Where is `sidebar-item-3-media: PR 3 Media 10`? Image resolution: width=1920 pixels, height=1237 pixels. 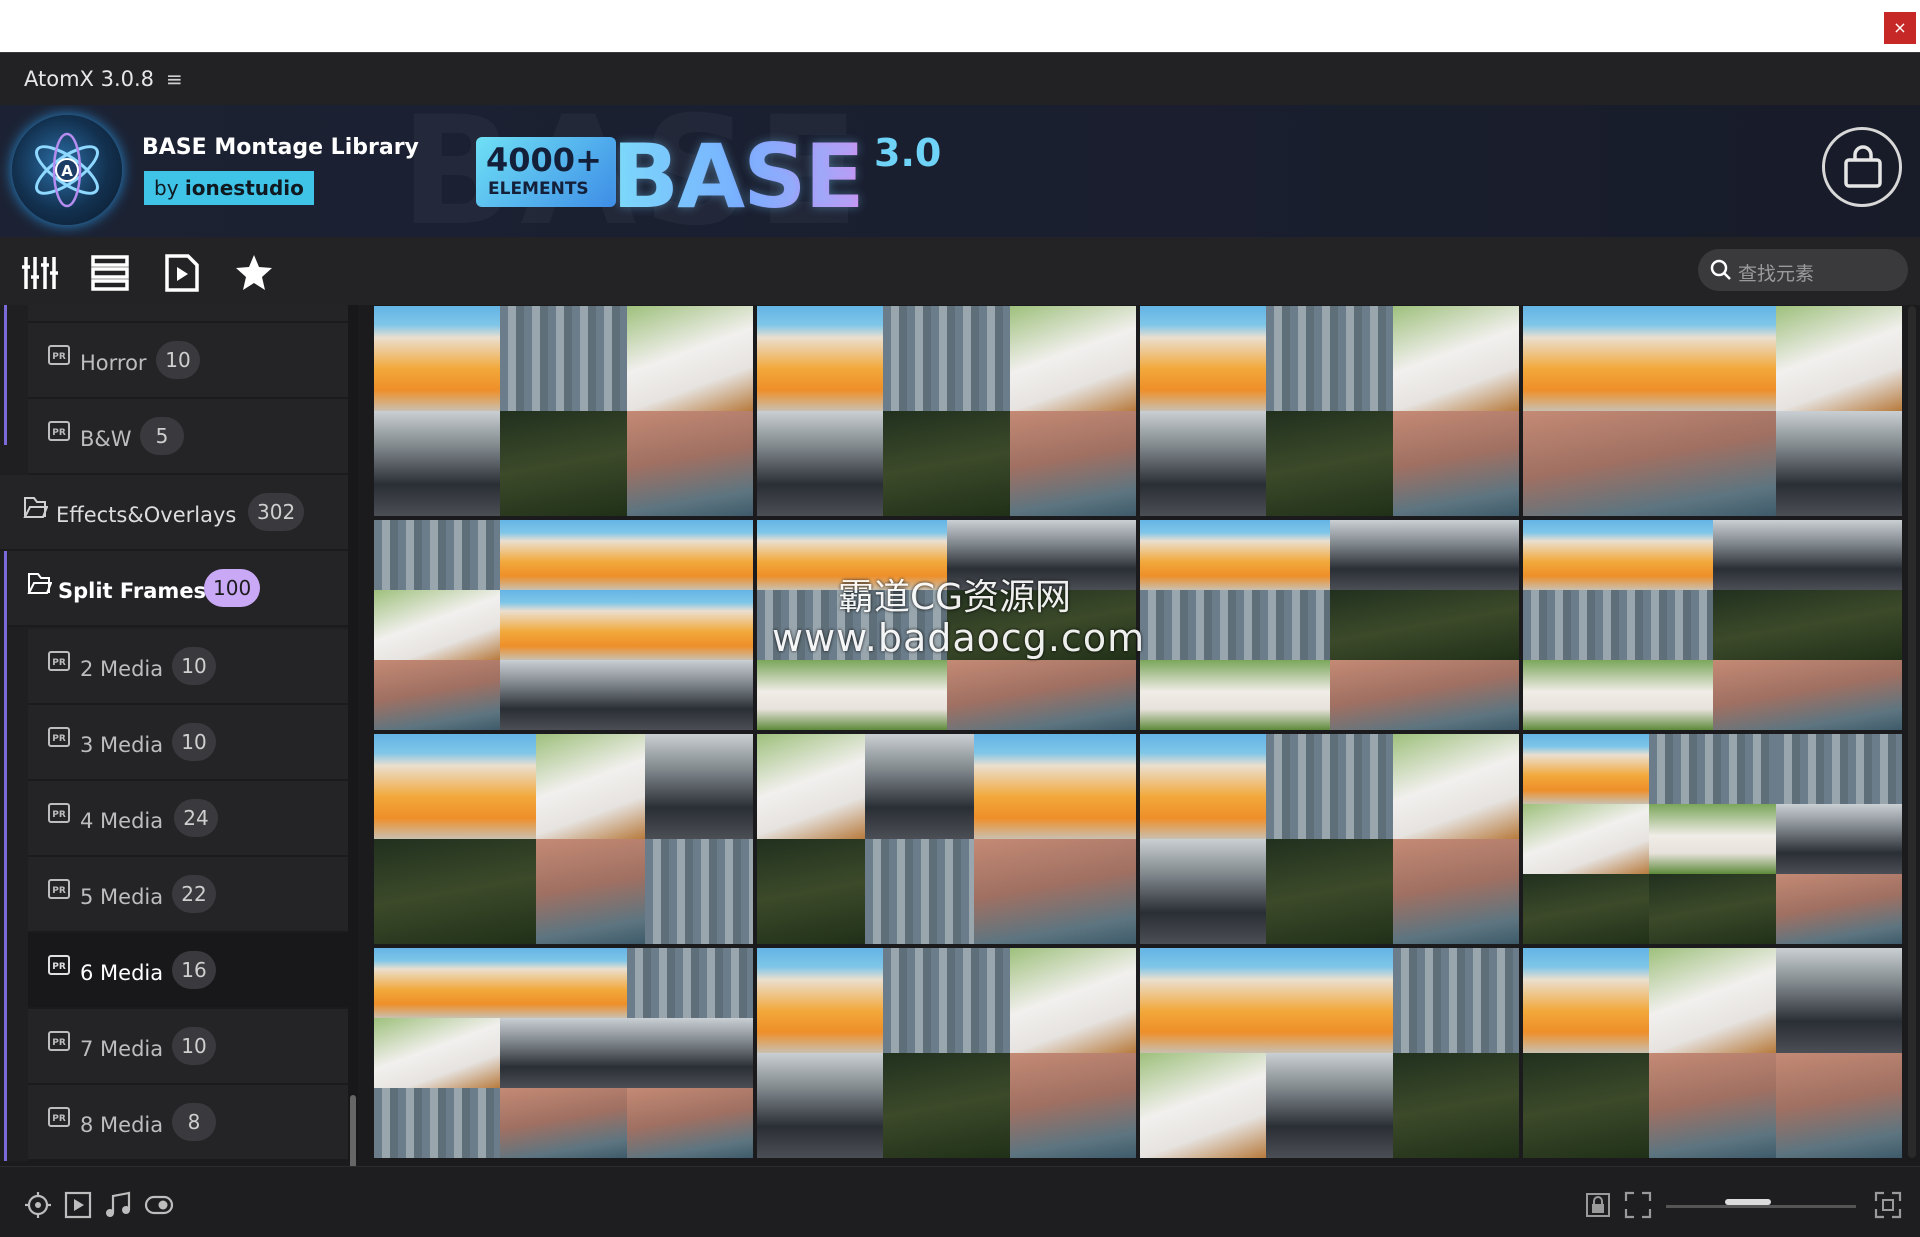 sidebar-item-3-media: PR 3 Media 10 is located at coordinates (188, 743).